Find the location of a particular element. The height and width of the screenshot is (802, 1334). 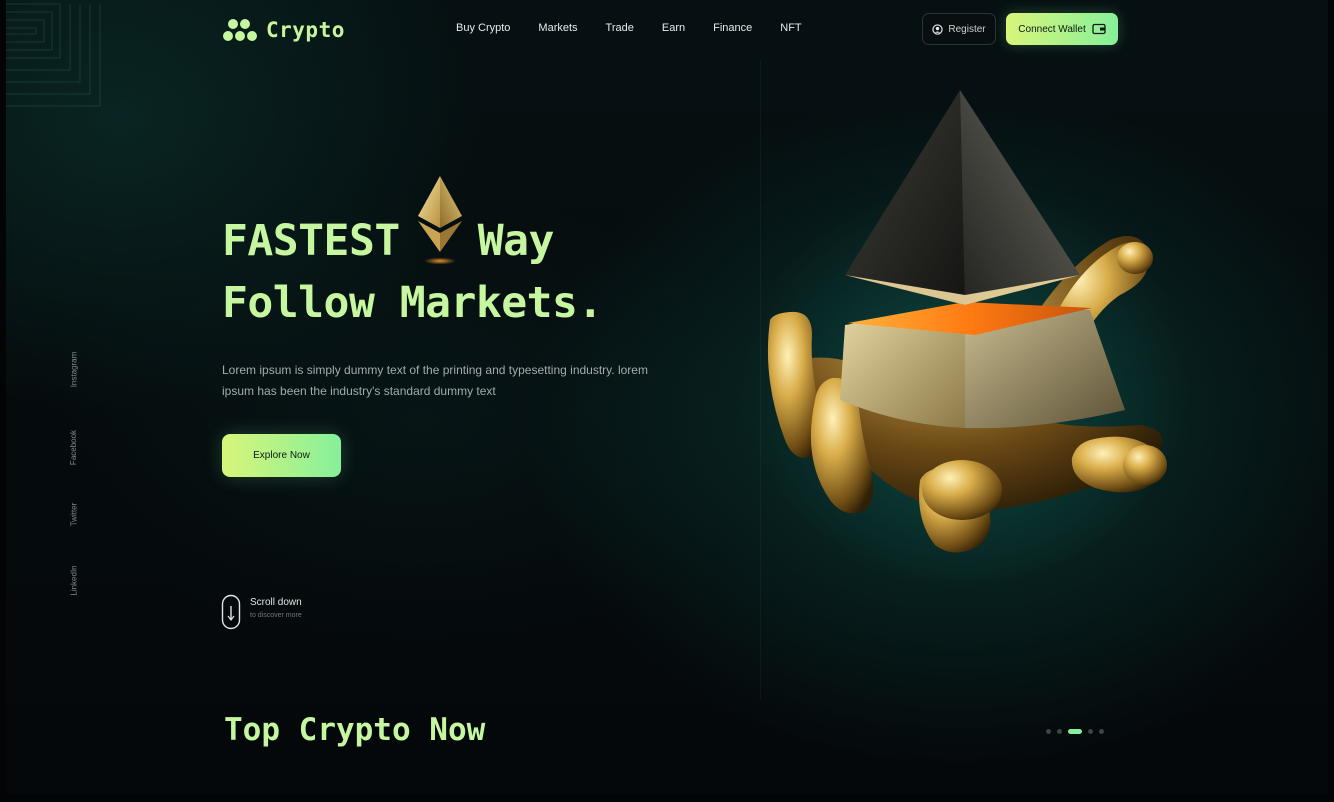

connect-wallet-label: Connect Wallet is located at coordinates (1052, 29).